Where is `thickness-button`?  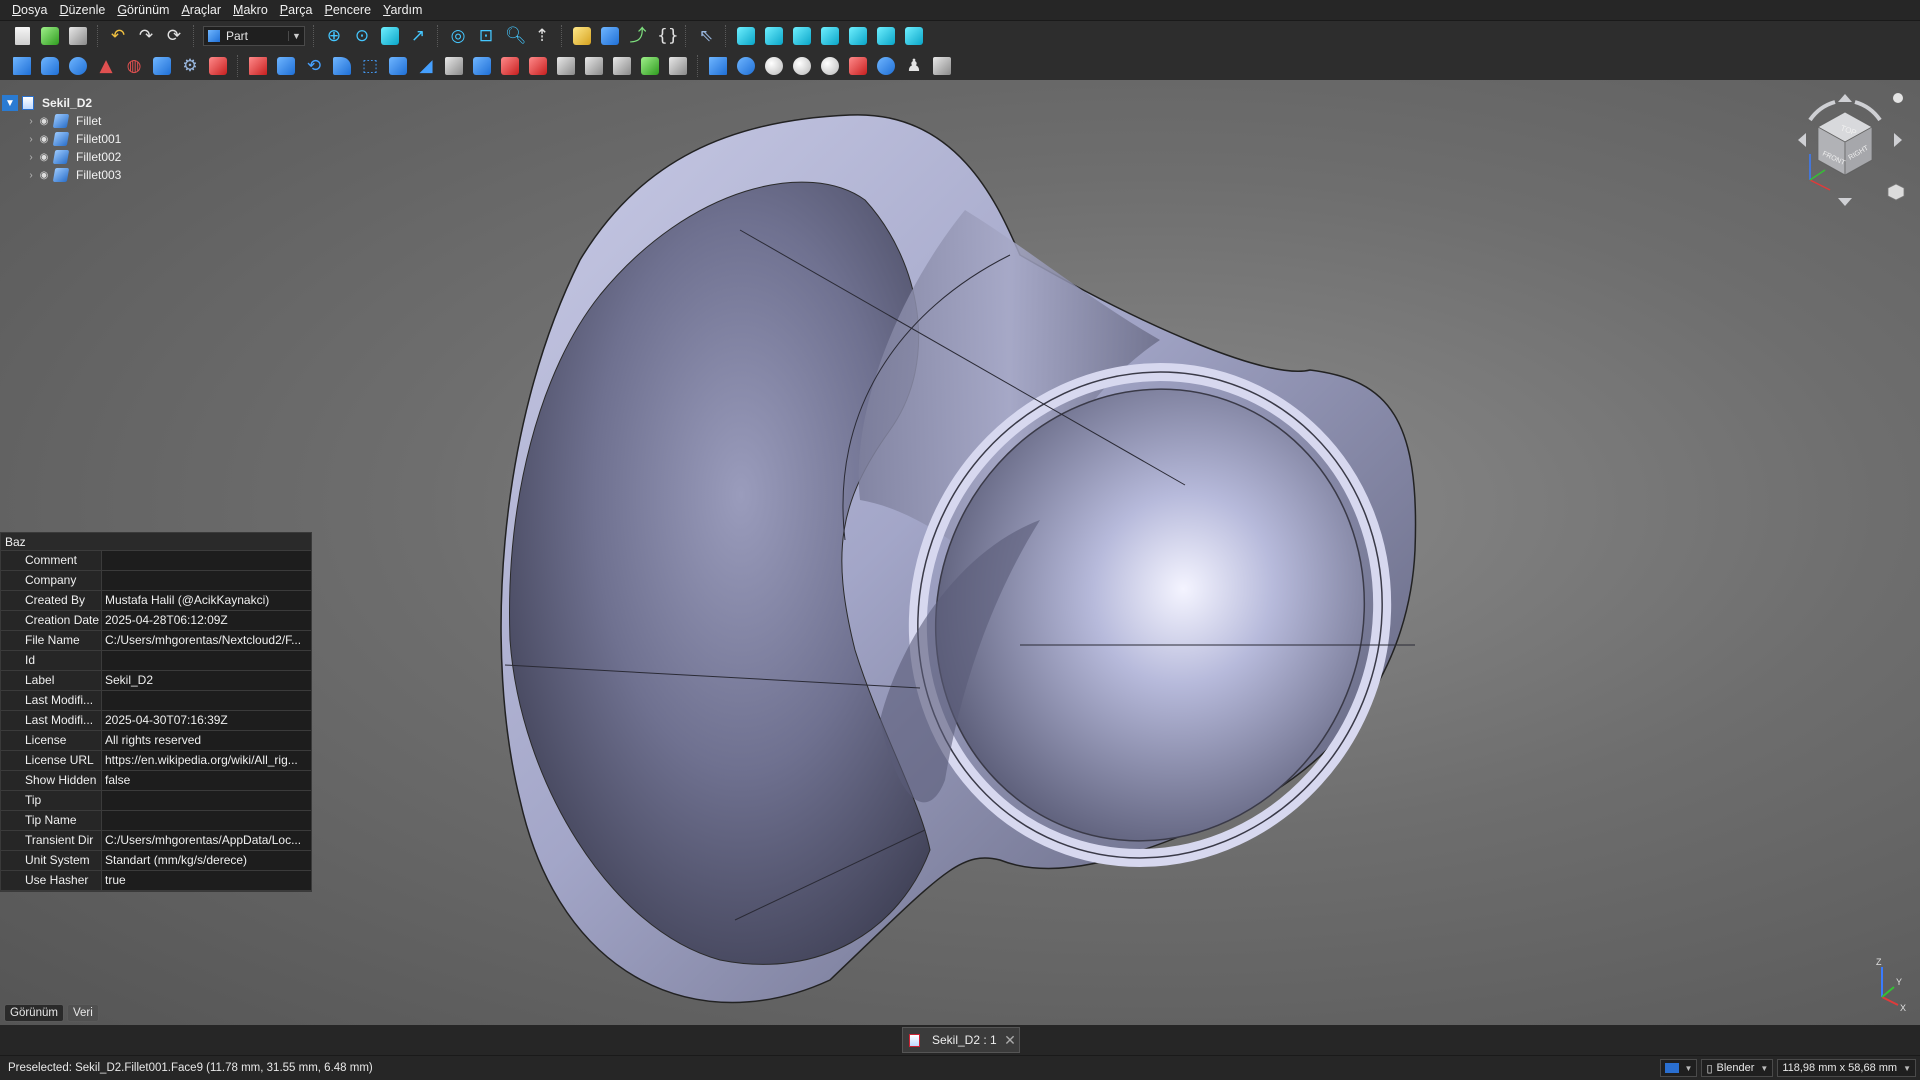
thickness-button is located at coordinates (594, 66).